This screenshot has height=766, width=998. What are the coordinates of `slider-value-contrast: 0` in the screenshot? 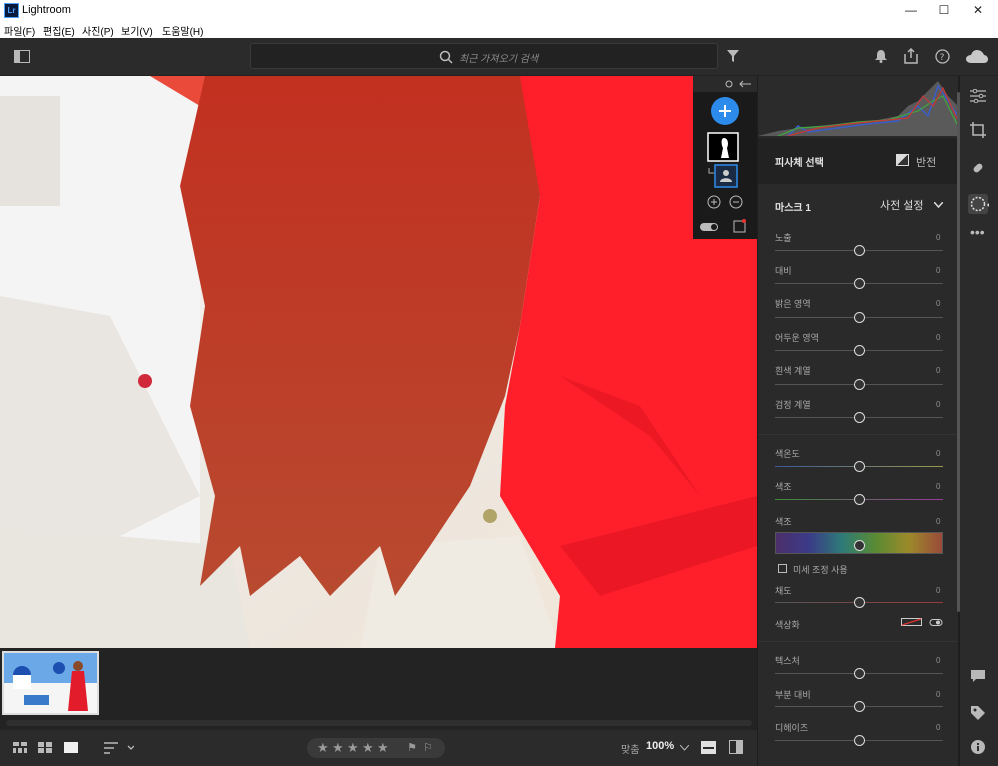 It's located at (938, 270).